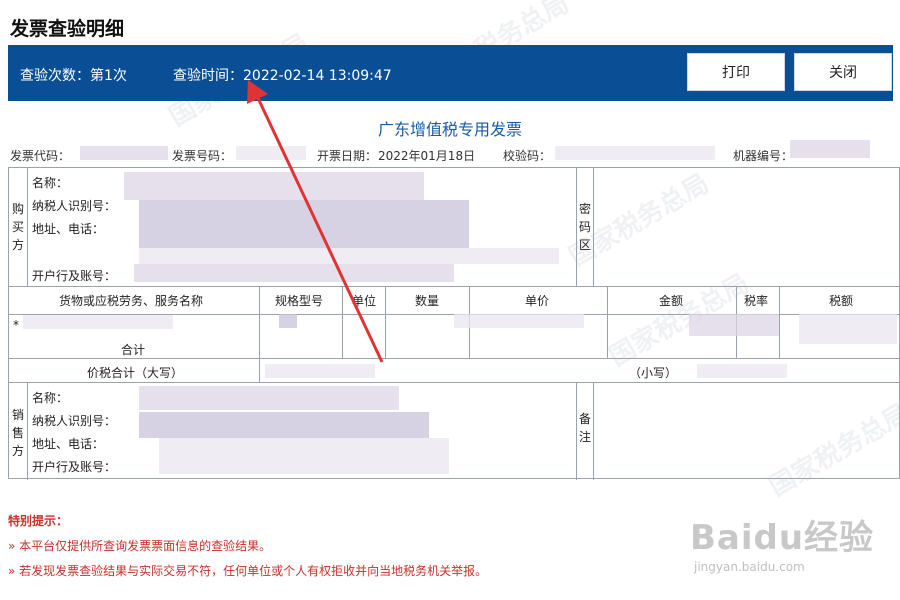  What do you see at coordinates (38, 521) in the screenshot?
I see `notice-heading: 特别提示：` at bounding box center [38, 521].